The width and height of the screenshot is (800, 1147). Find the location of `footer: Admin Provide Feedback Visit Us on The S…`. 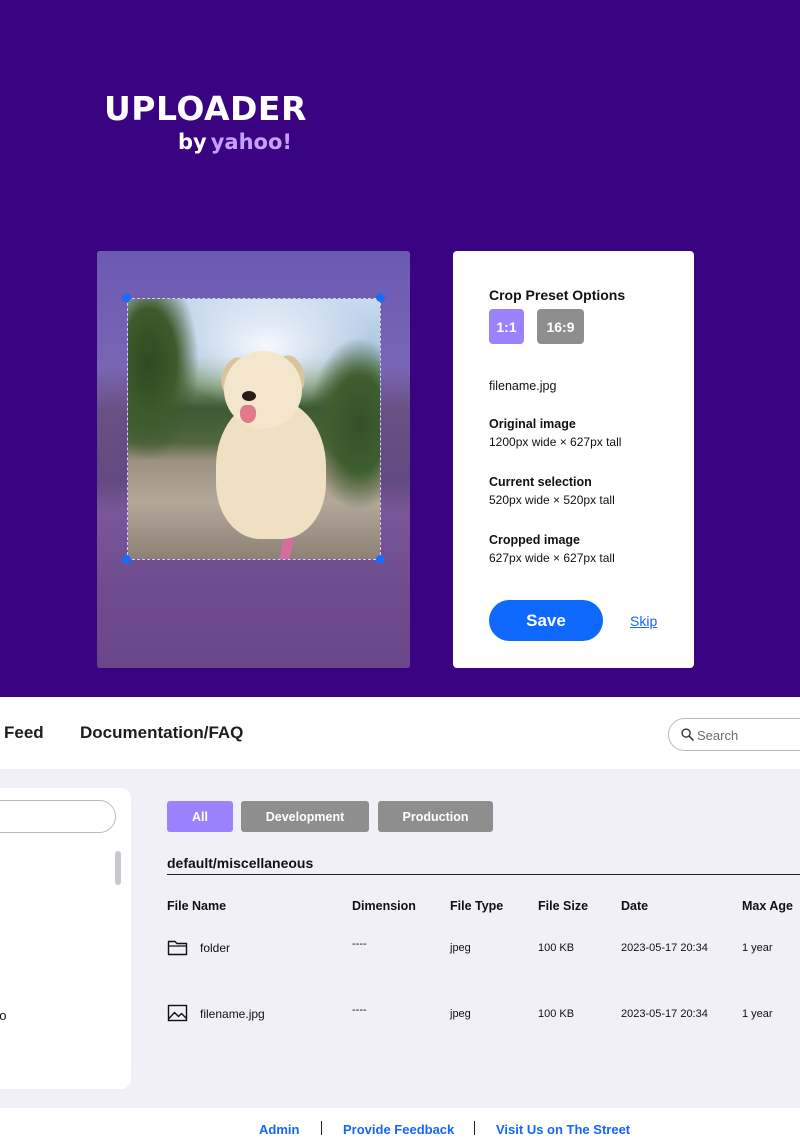

footer: Admin Provide Feedback Visit Us on The S… is located at coordinates (400, 1127).